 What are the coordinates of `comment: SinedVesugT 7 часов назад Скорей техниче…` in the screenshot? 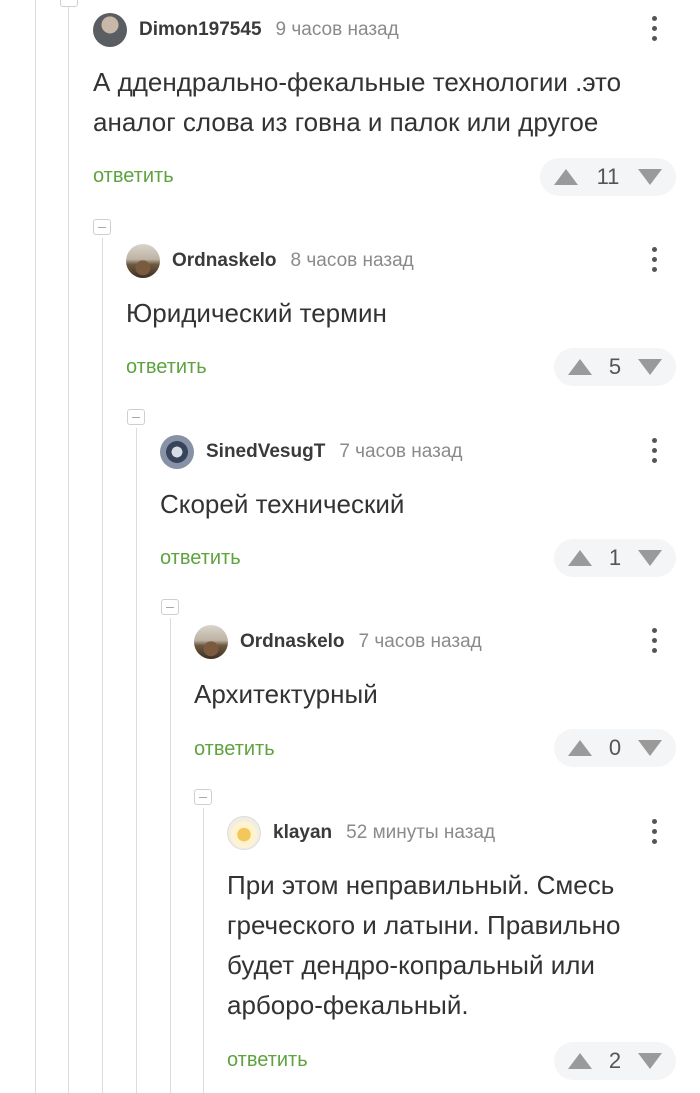 It's located at (418, 514).